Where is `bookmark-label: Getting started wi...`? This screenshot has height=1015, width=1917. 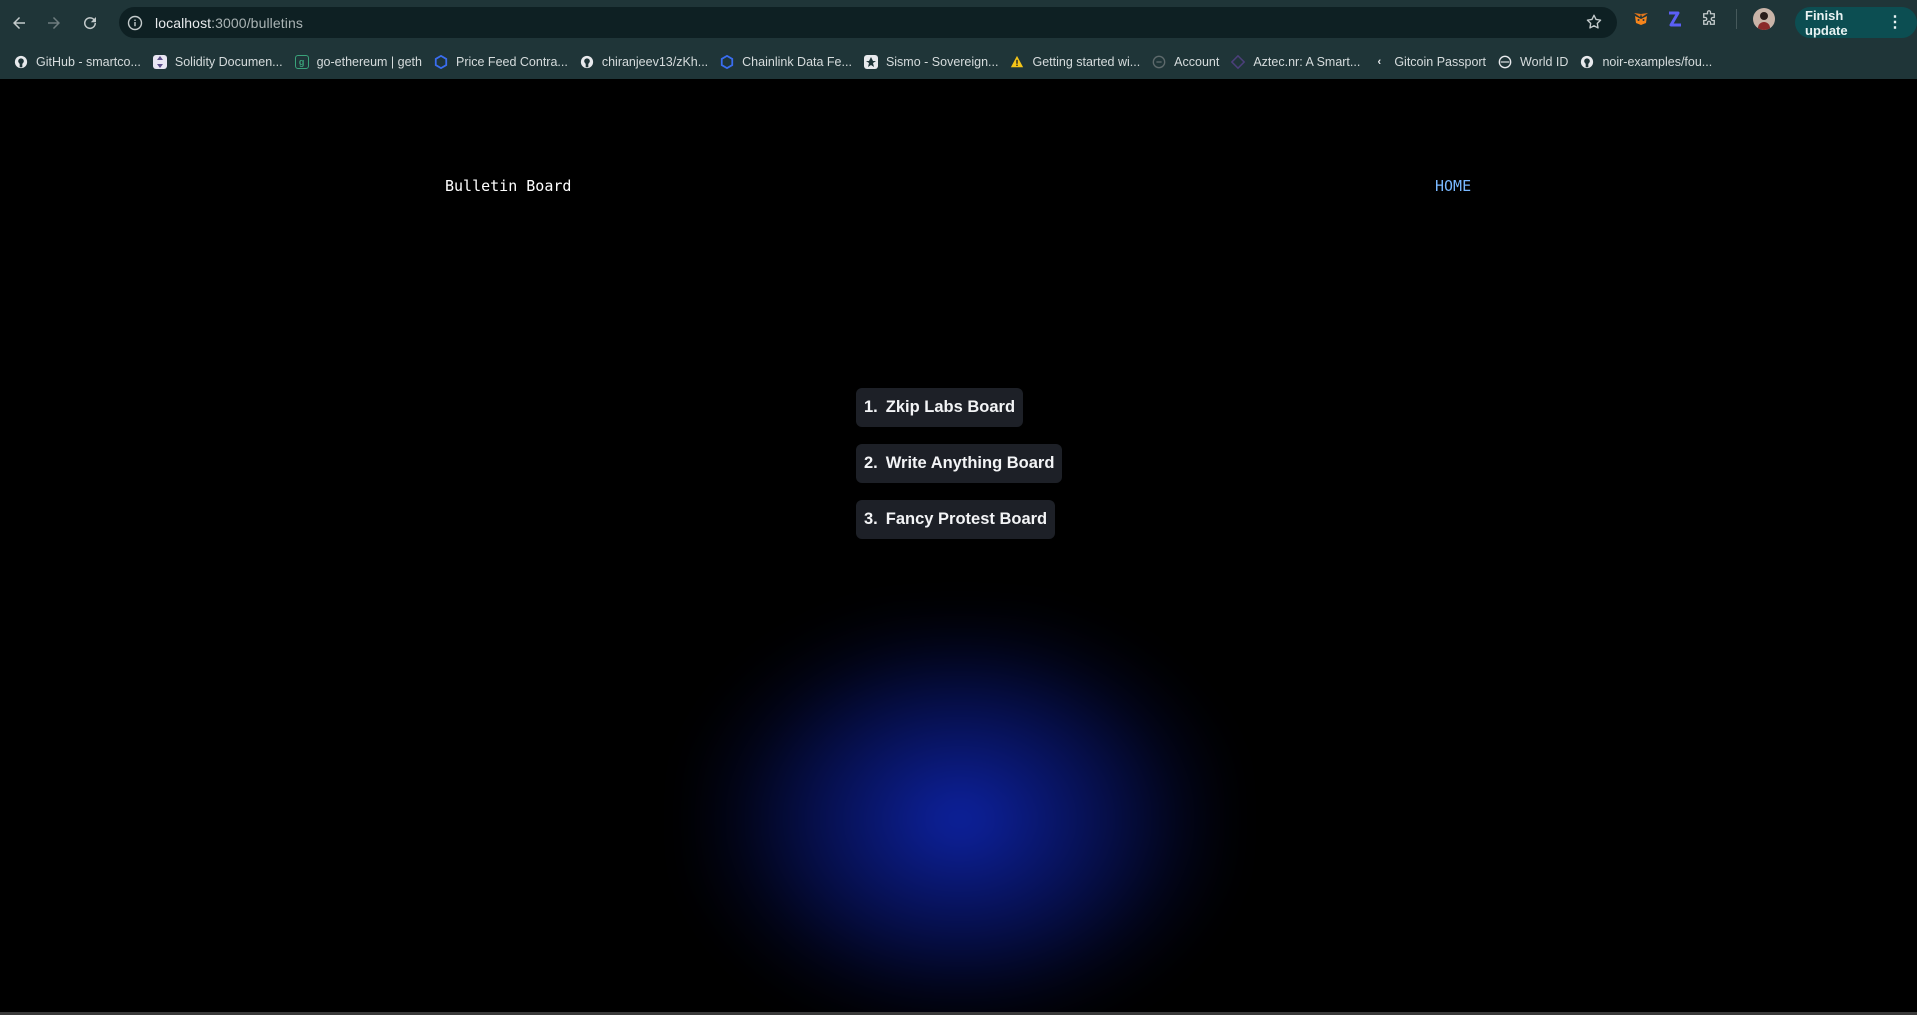 bookmark-label: Getting started wi... is located at coordinates (1086, 62).